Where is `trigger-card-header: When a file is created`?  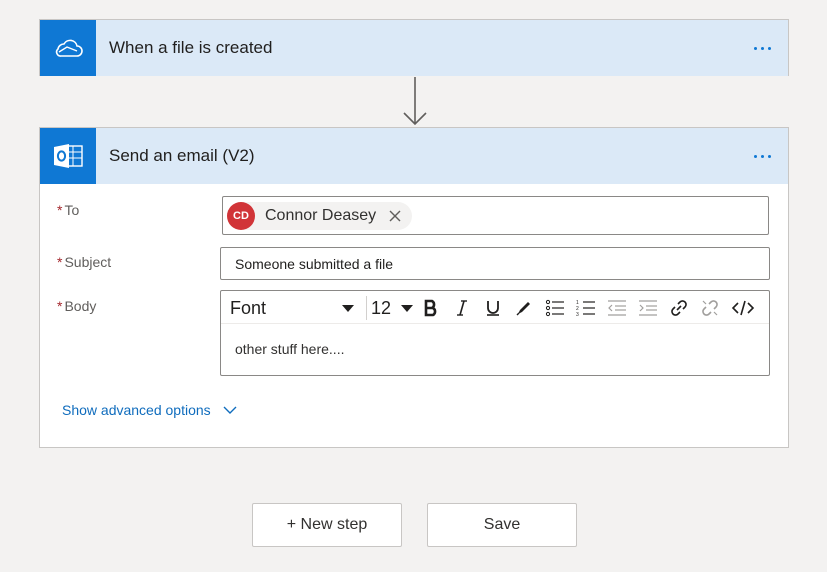
trigger-card-header: When a file is created is located at coordinates (414, 48).